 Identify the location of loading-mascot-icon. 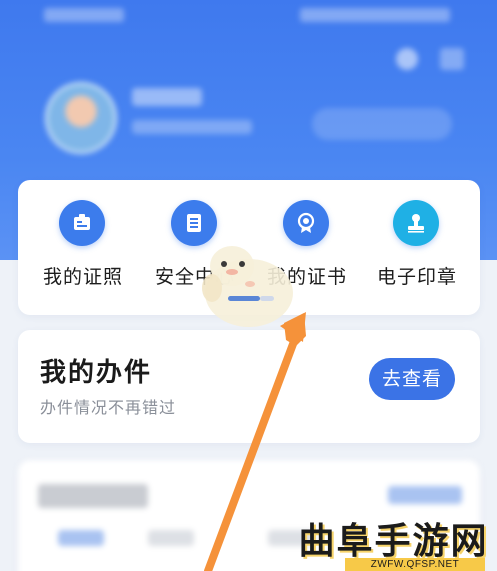
(247, 286).